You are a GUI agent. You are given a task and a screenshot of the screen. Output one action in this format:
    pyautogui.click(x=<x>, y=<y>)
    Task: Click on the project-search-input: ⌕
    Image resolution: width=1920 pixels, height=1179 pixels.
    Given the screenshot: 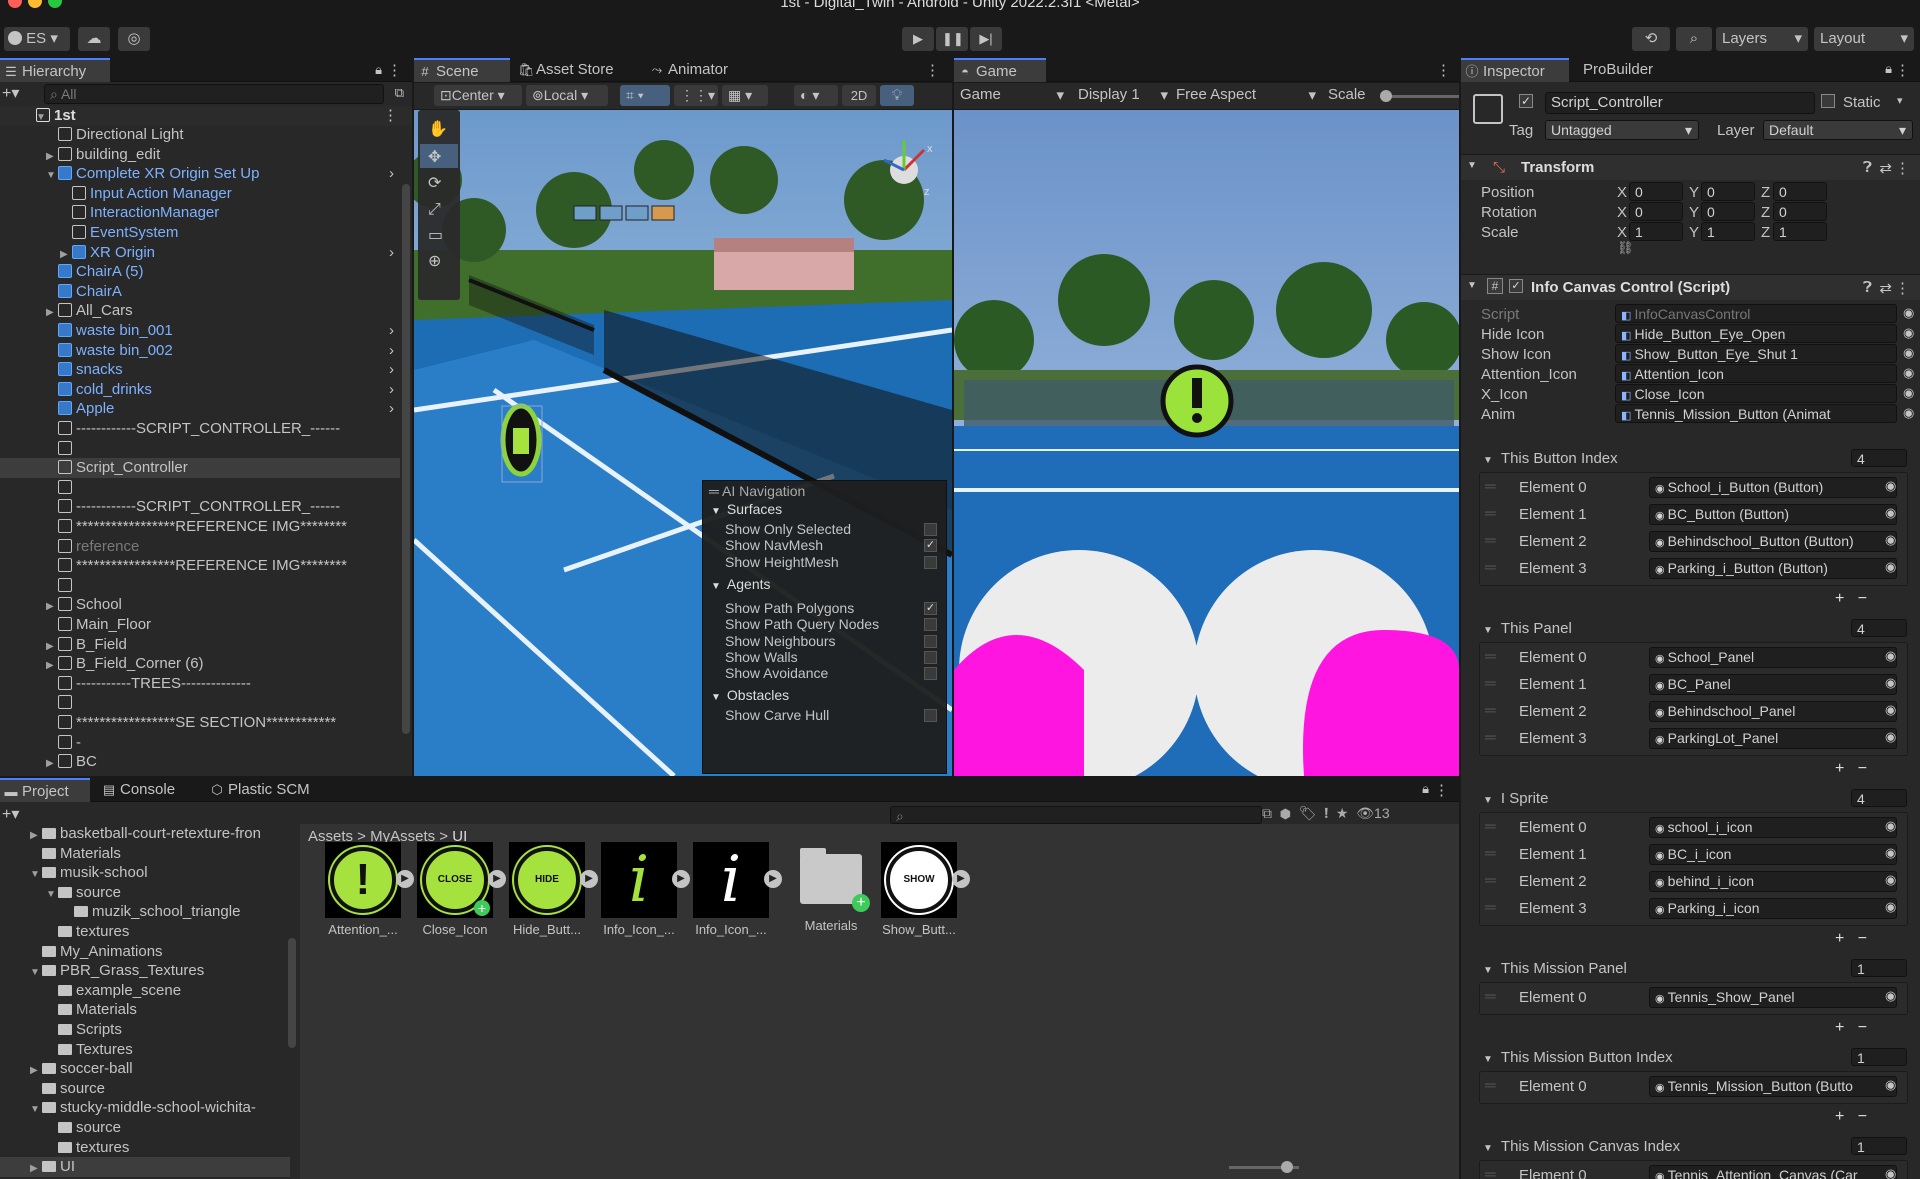 What is the action you would take?
    pyautogui.click(x=1076, y=815)
    